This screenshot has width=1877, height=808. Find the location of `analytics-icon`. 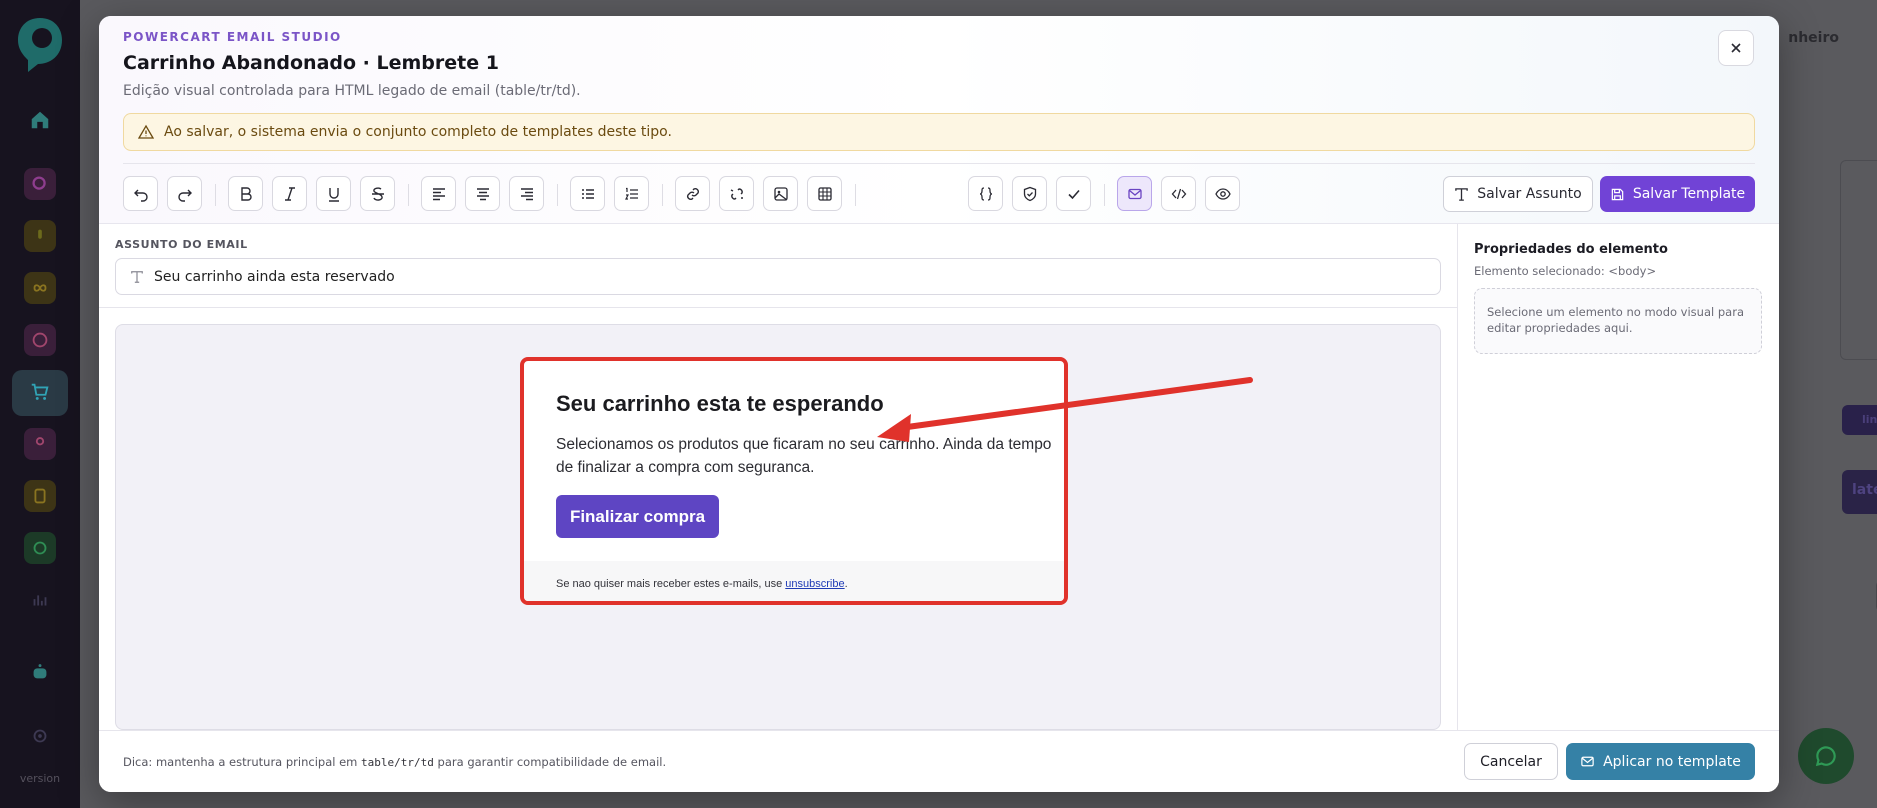

analytics-icon is located at coordinates (40, 600).